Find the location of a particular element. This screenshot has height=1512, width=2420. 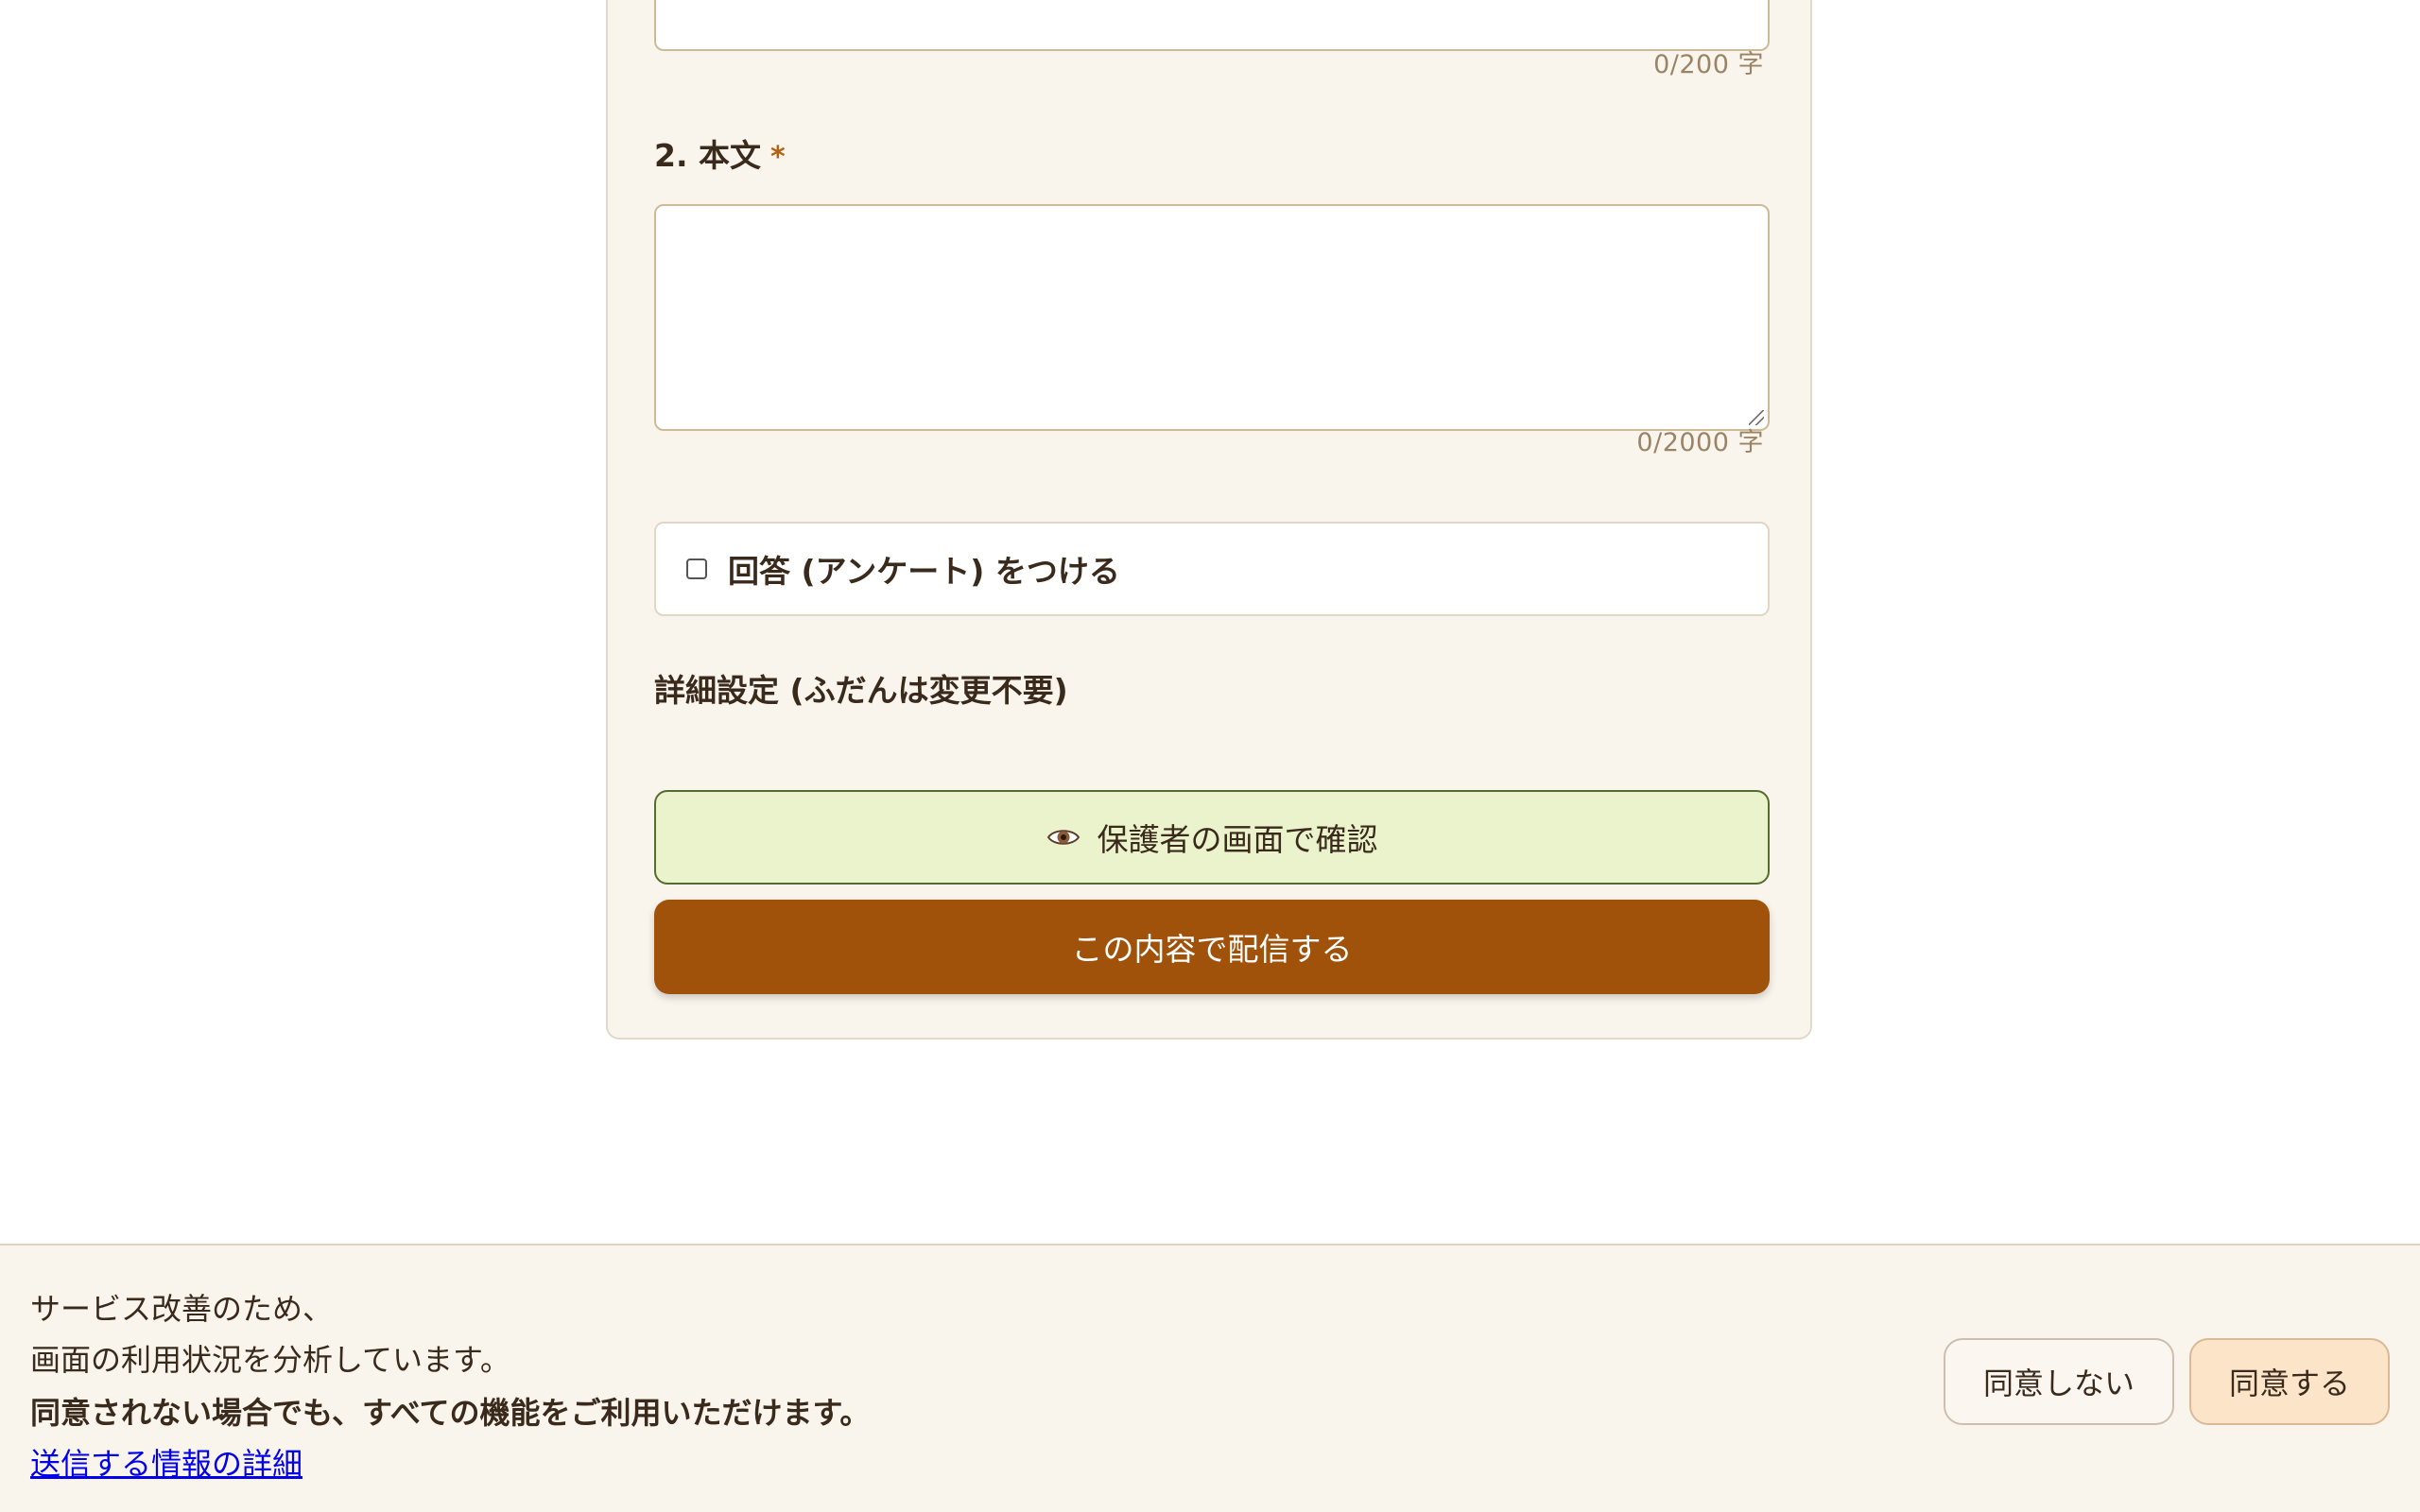

survey-option-box: 回答 (アンケート) をつける is located at coordinates (1212, 569).